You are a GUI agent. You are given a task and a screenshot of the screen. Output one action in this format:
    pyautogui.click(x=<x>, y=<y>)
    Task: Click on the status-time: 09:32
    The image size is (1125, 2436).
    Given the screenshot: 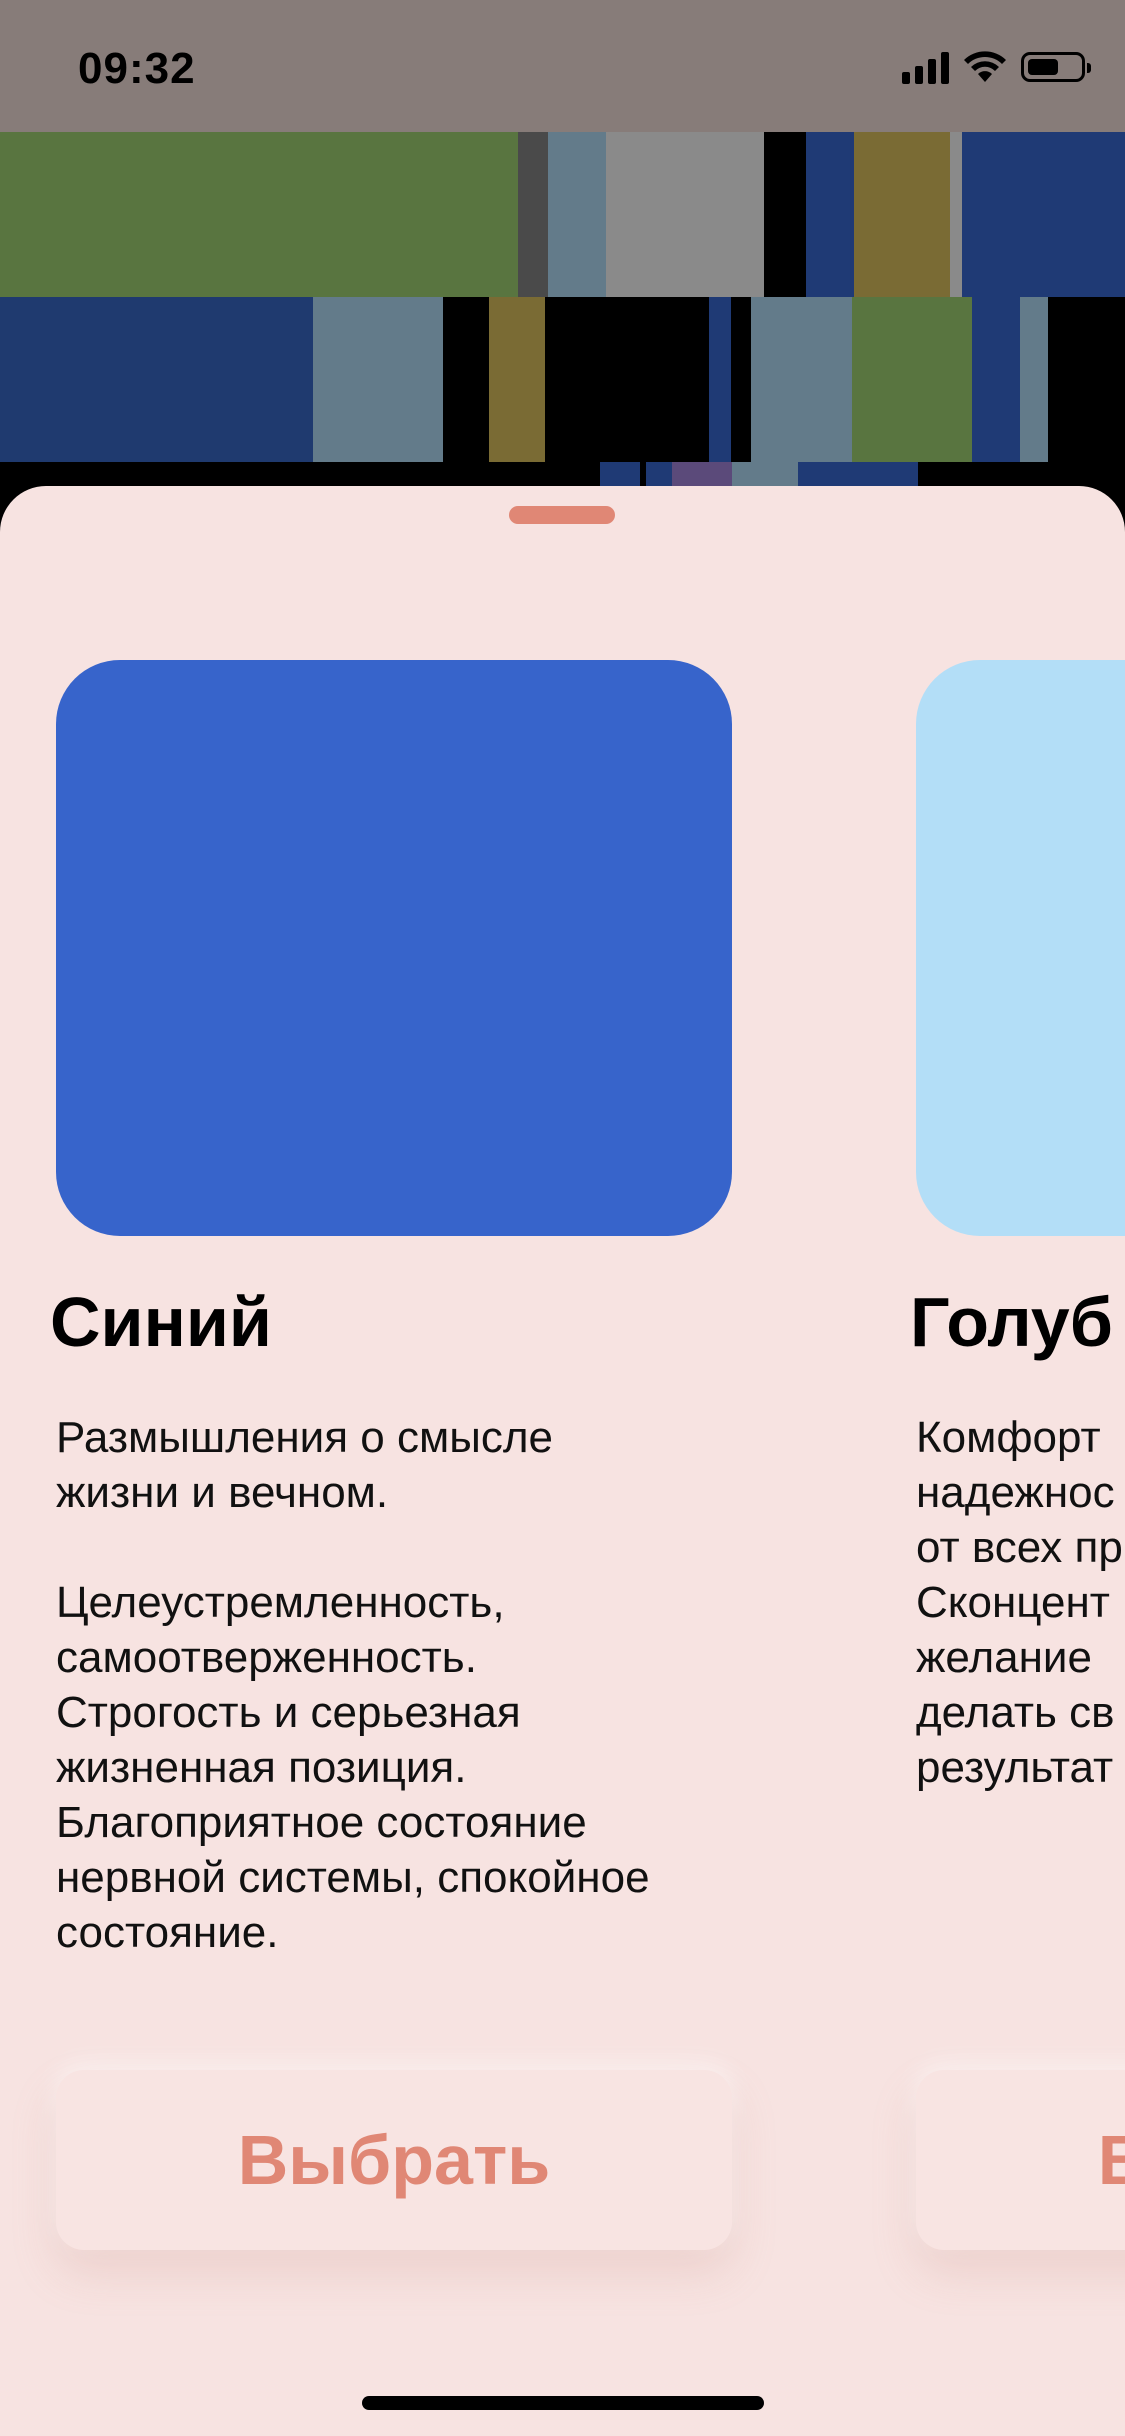 What is the action you would take?
    pyautogui.click(x=137, y=68)
    